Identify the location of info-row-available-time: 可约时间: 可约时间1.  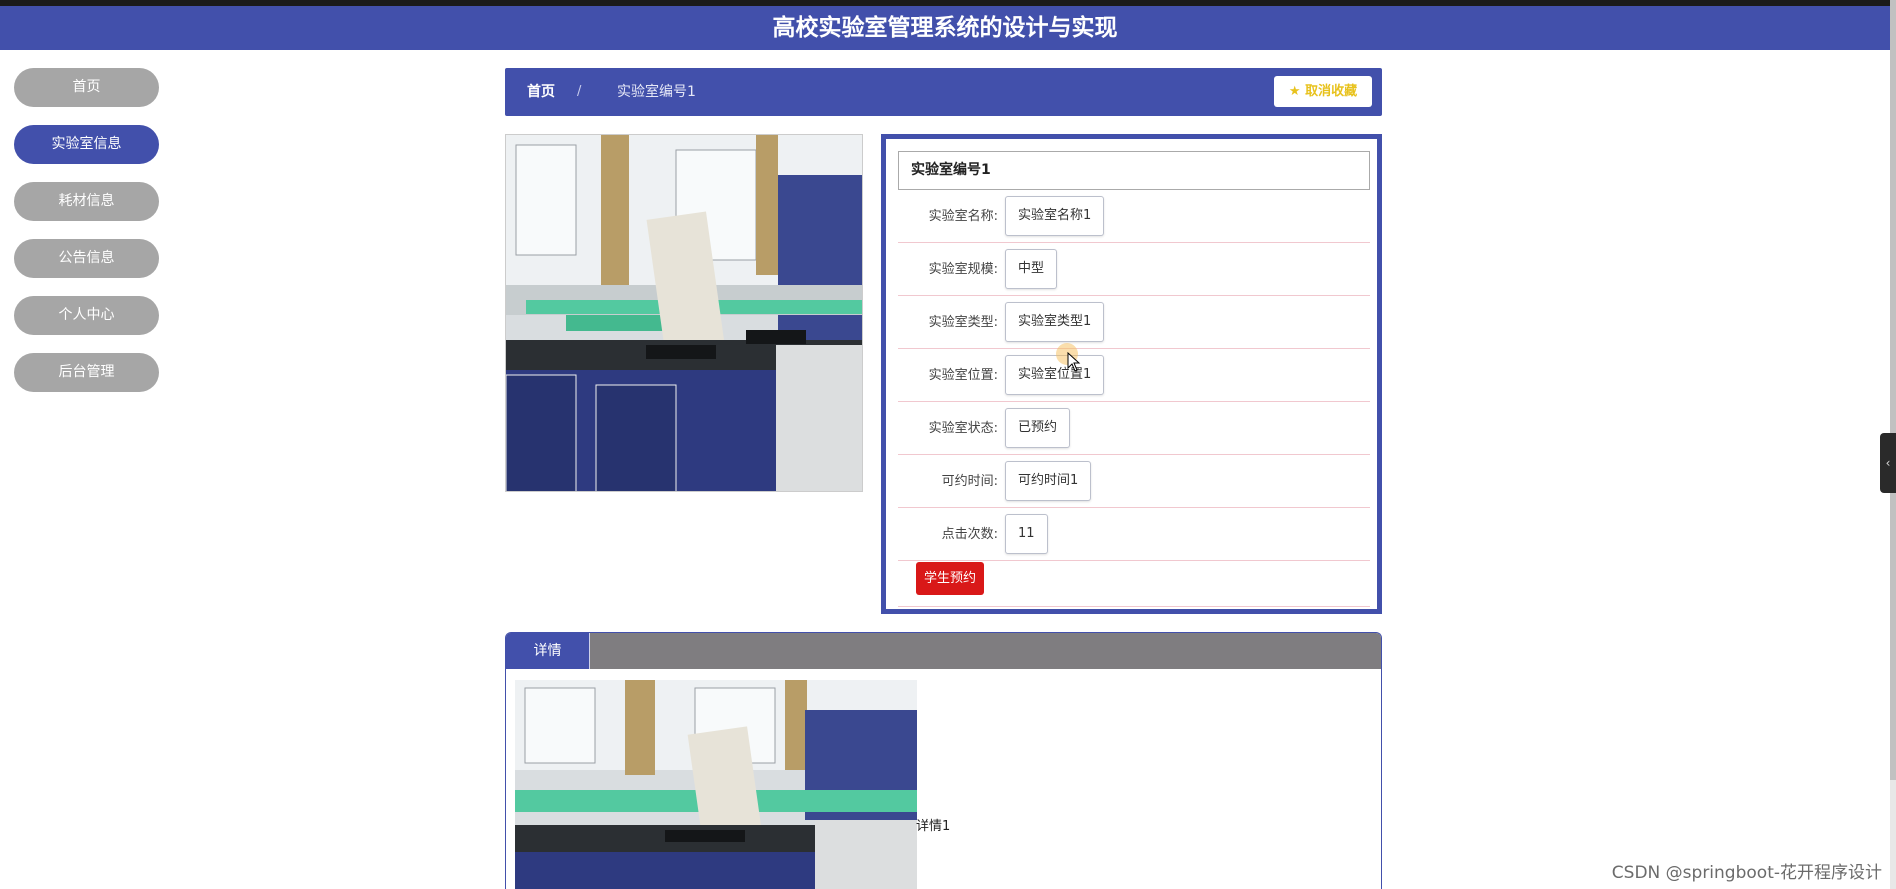
(1134, 481).